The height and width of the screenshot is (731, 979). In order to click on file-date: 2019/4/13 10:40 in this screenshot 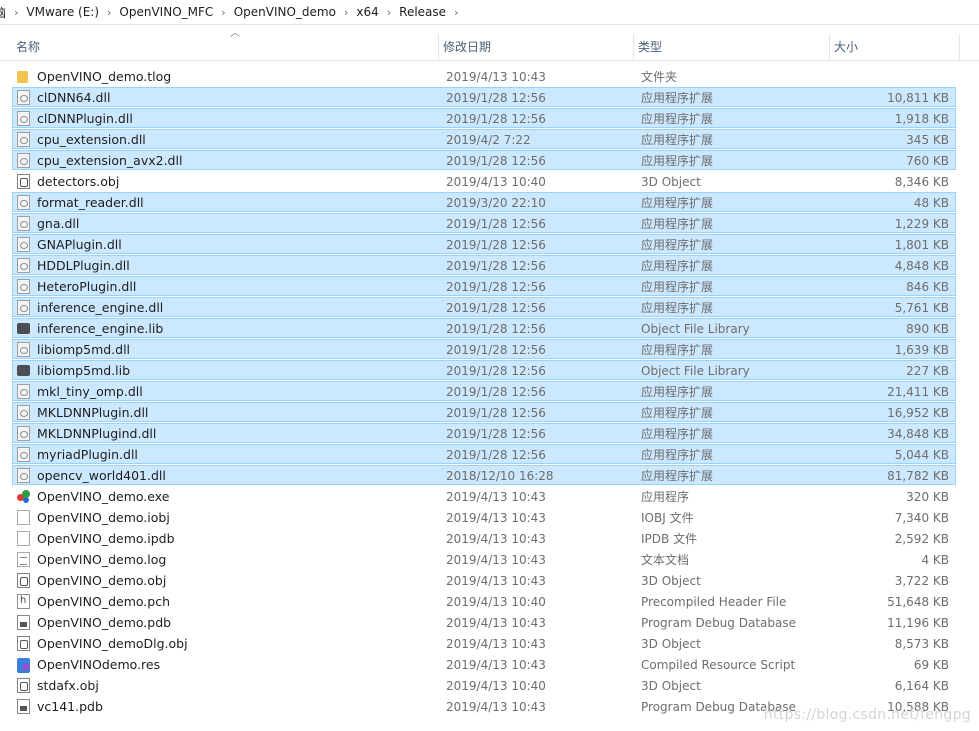, I will do `click(496, 686)`.